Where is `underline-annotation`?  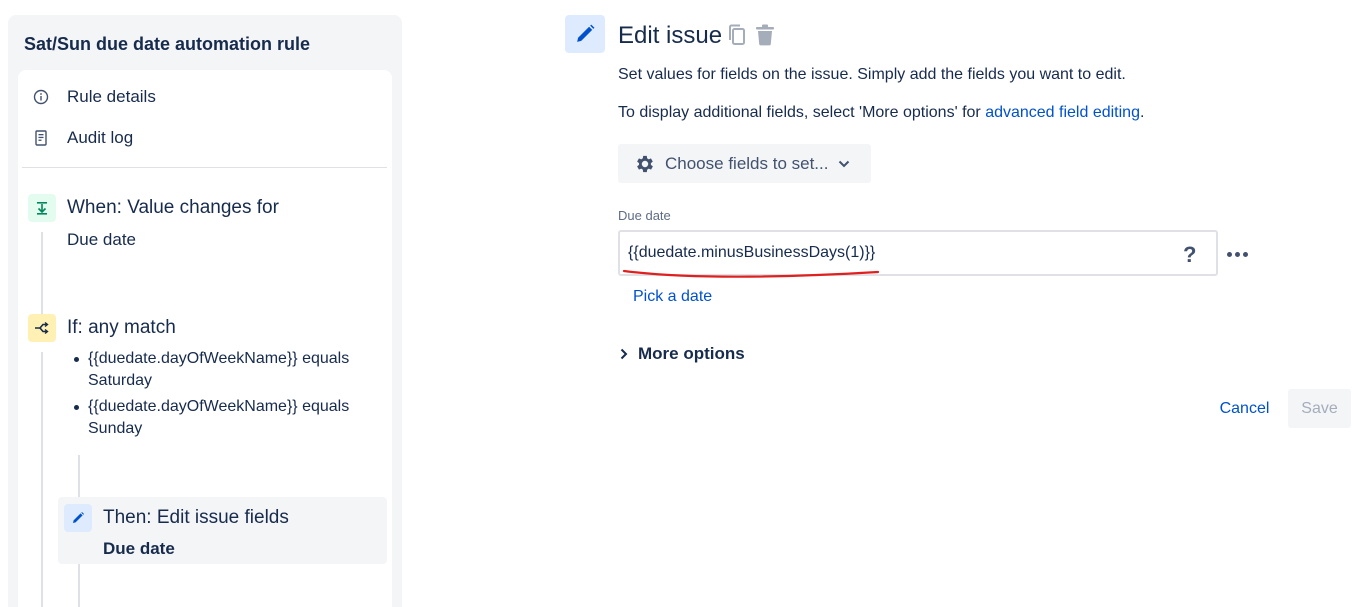 underline-annotation is located at coordinates (751, 273).